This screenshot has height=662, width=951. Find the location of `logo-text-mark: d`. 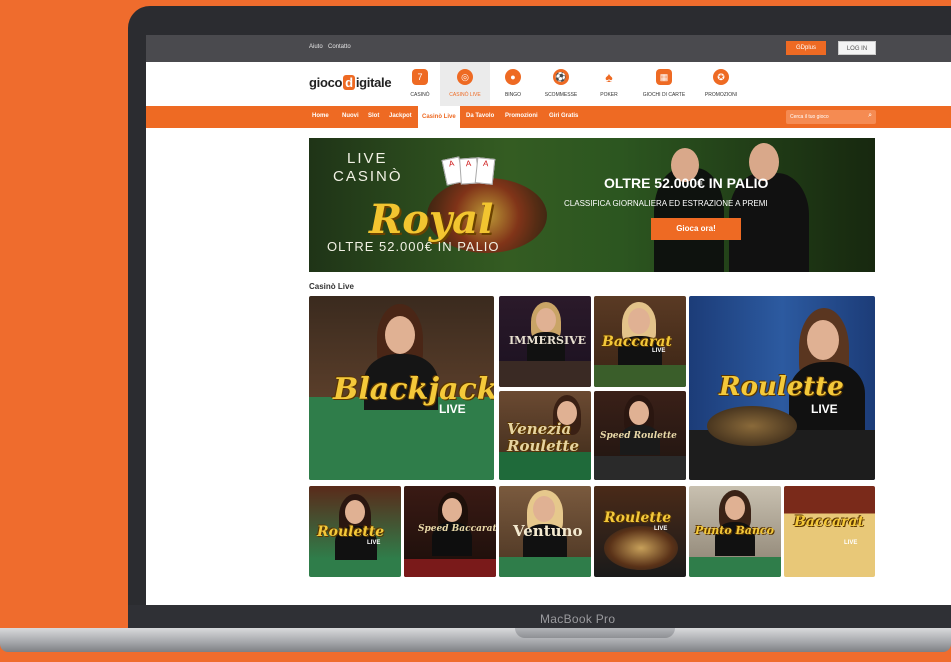

logo-text-mark: d is located at coordinates (349, 82).